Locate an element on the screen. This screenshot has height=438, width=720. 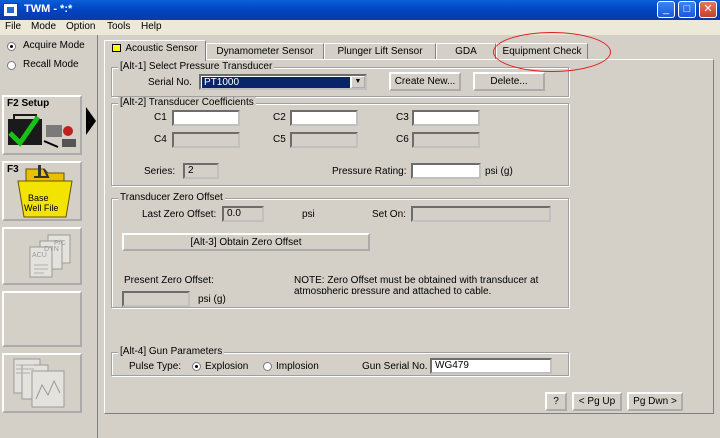
setup-button: F2 Setup is located at coordinates (42, 125).